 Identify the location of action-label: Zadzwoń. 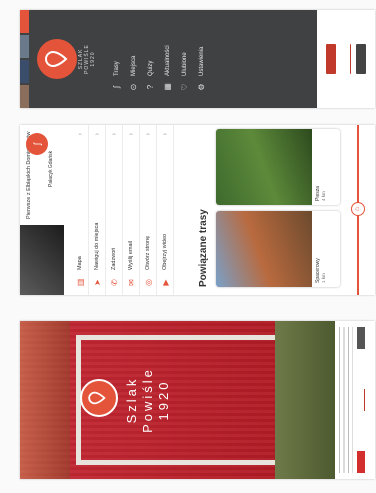
(114, 258).